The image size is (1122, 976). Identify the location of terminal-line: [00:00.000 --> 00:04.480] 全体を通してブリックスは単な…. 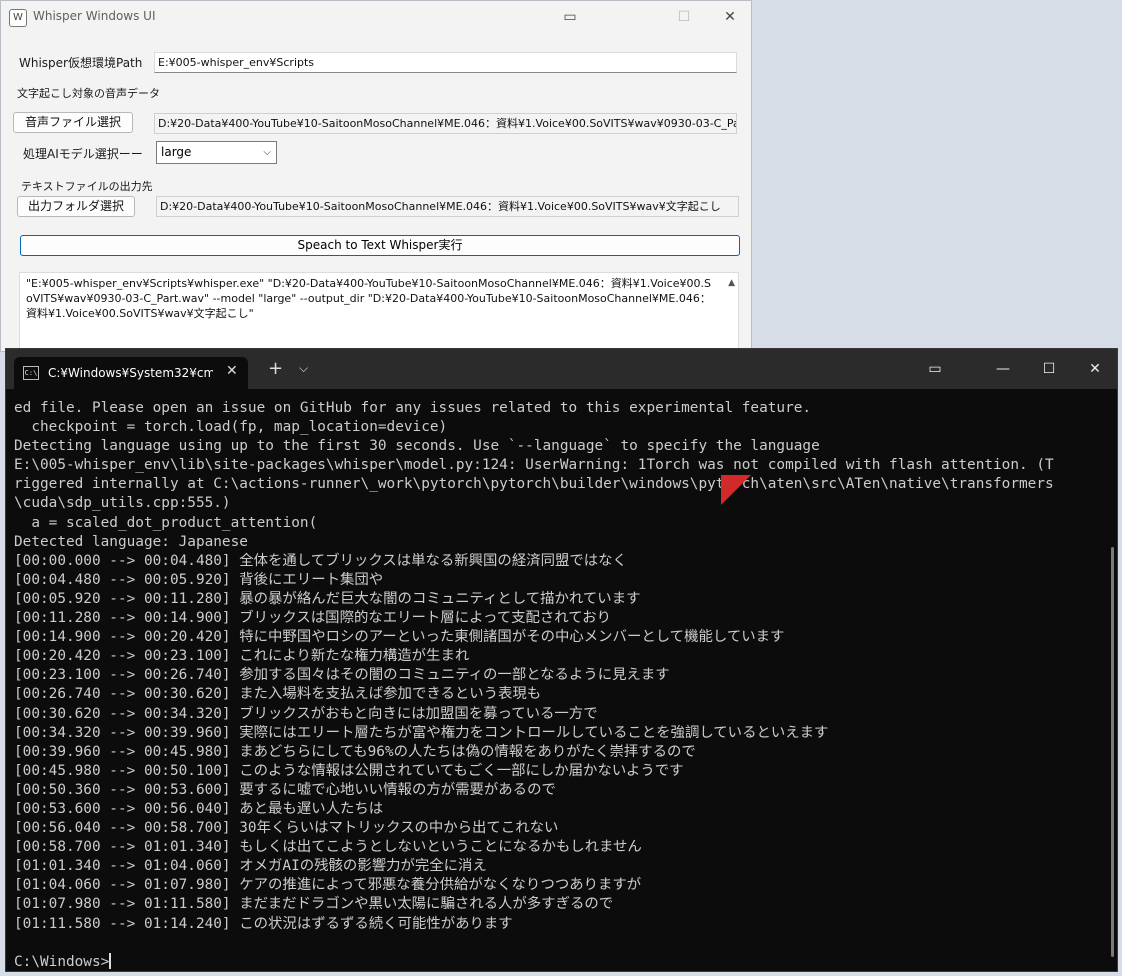
(320, 560).